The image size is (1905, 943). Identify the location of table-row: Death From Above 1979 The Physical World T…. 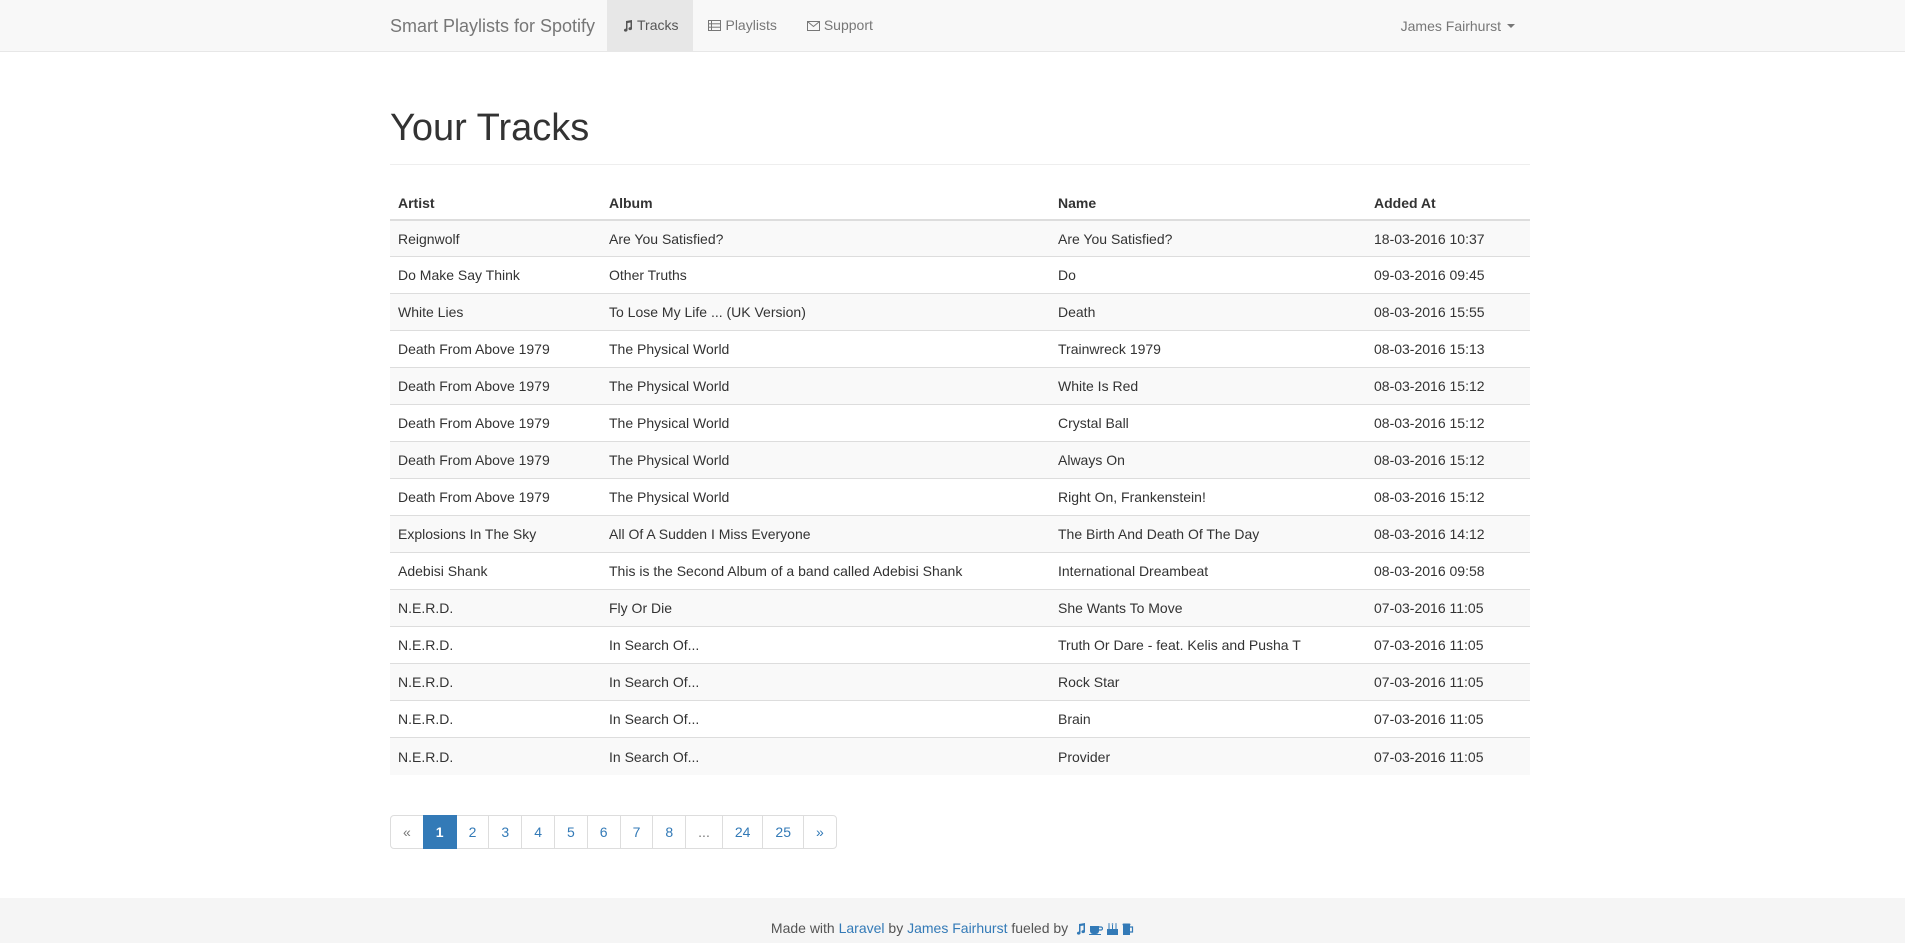
(960, 349).